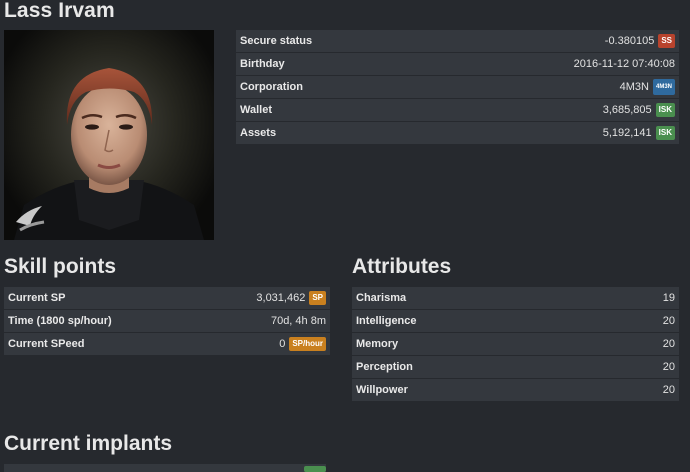 This screenshot has width=690, height=472. What do you see at coordinates (317, 298) in the screenshot?
I see `sp-badge: SP` at bounding box center [317, 298].